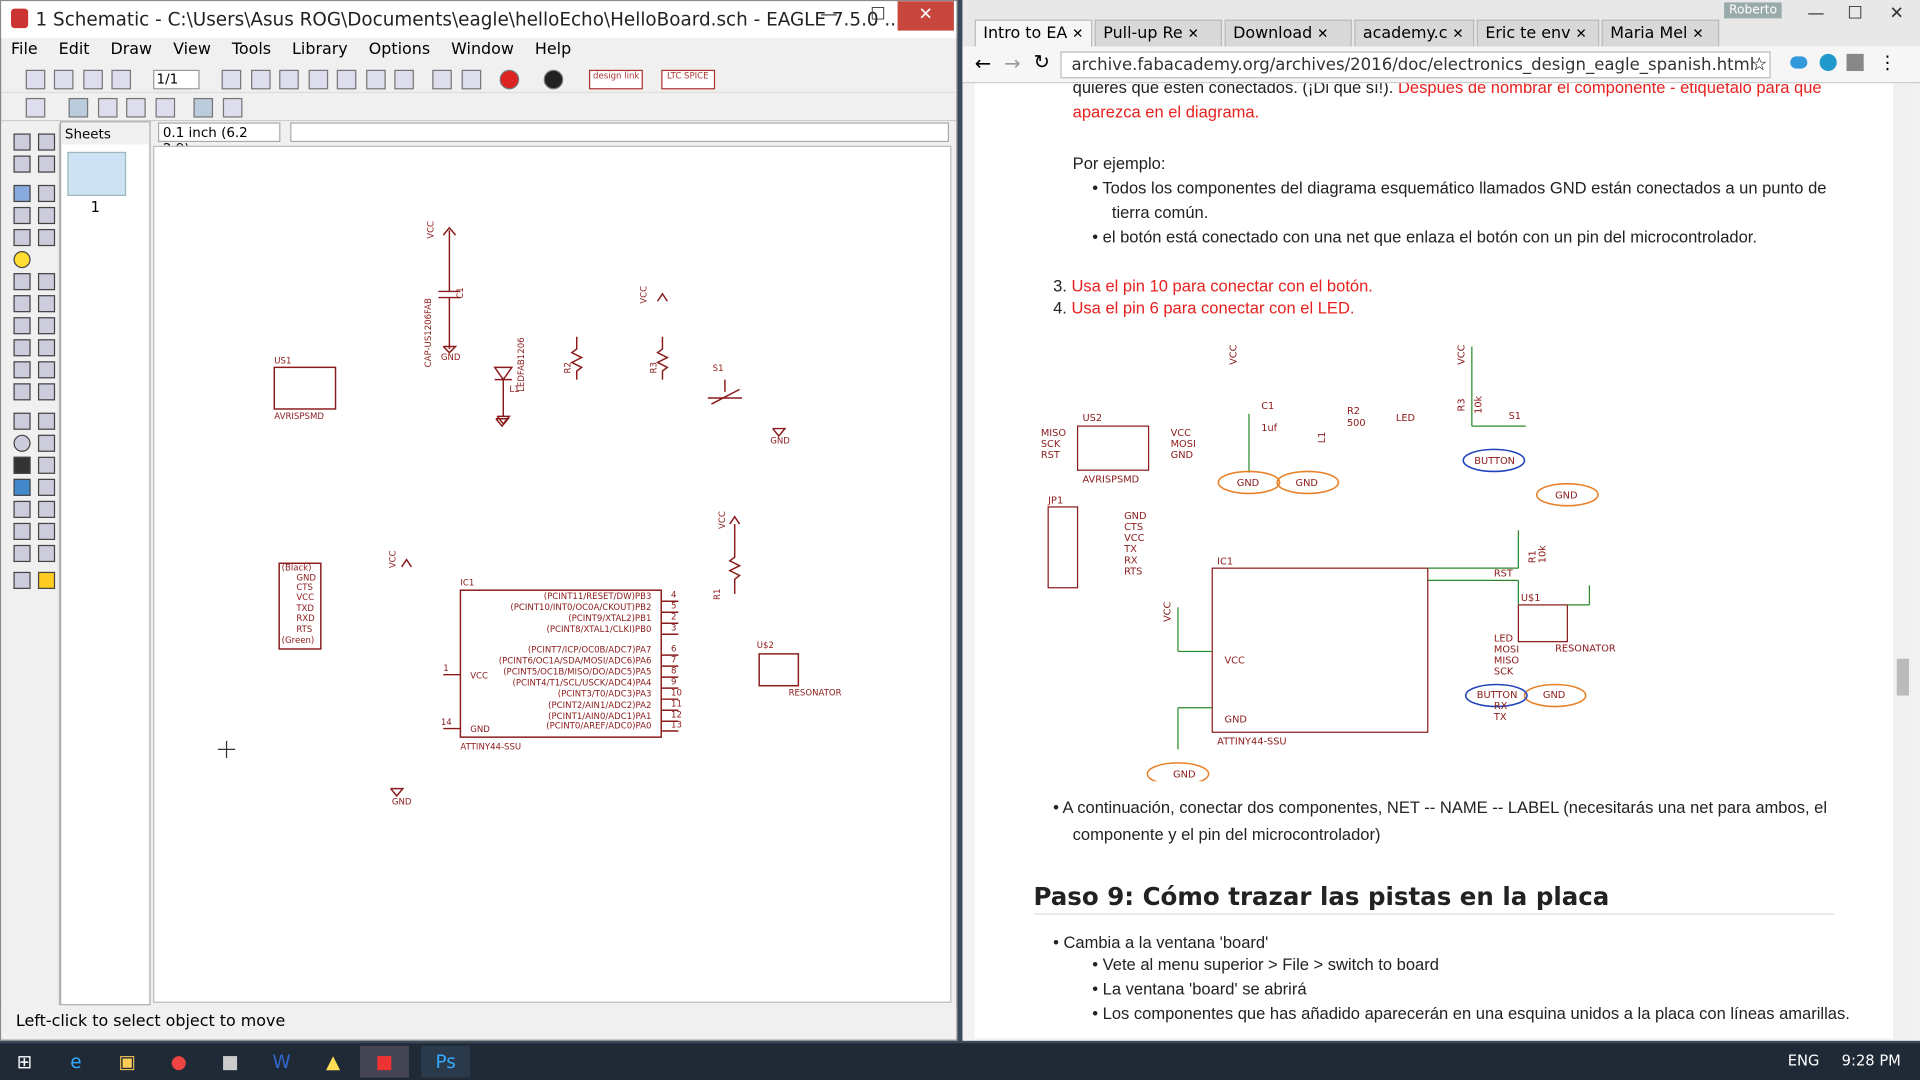 This screenshot has width=1920, height=1080. I want to click on pinswap-icon, so click(22, 304).